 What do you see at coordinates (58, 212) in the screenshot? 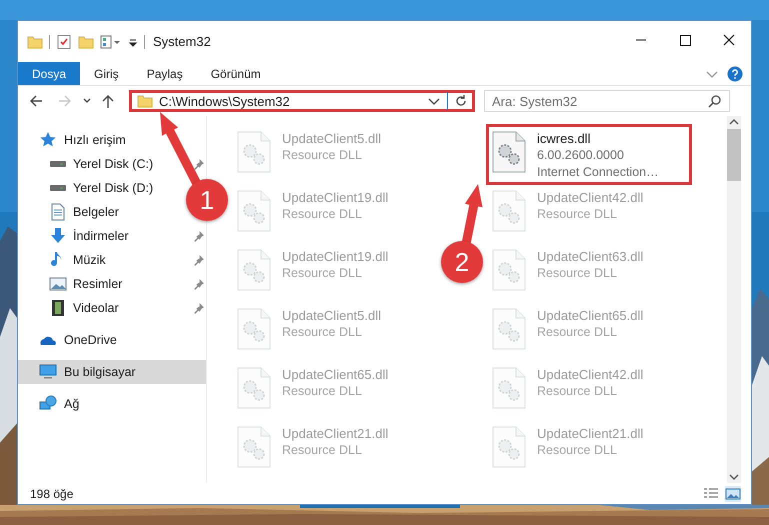
I see `documents-icon` at bounding box center [58, 212].